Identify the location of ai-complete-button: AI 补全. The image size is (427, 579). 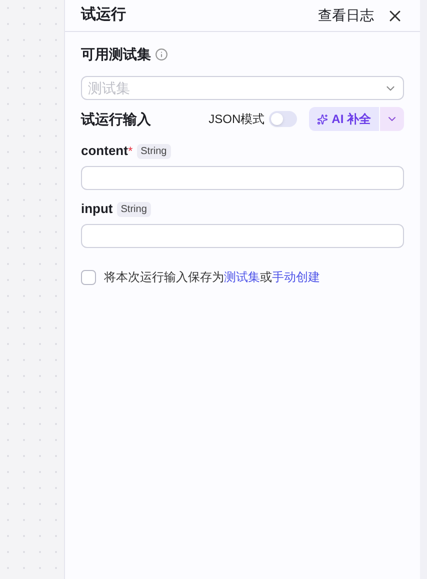
(343, 119).